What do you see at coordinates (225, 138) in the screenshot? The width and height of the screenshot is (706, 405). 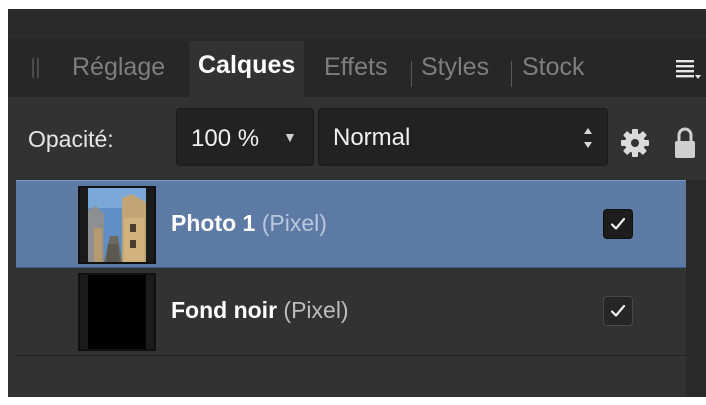 I see `opacity-value: 100 %` at bounding box center [225, 138].